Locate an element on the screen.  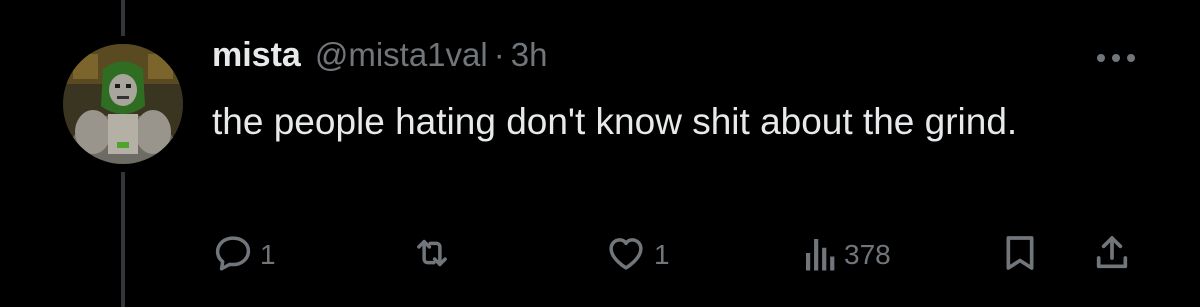
reply-button: 1 is located at coordinates (244, 255).